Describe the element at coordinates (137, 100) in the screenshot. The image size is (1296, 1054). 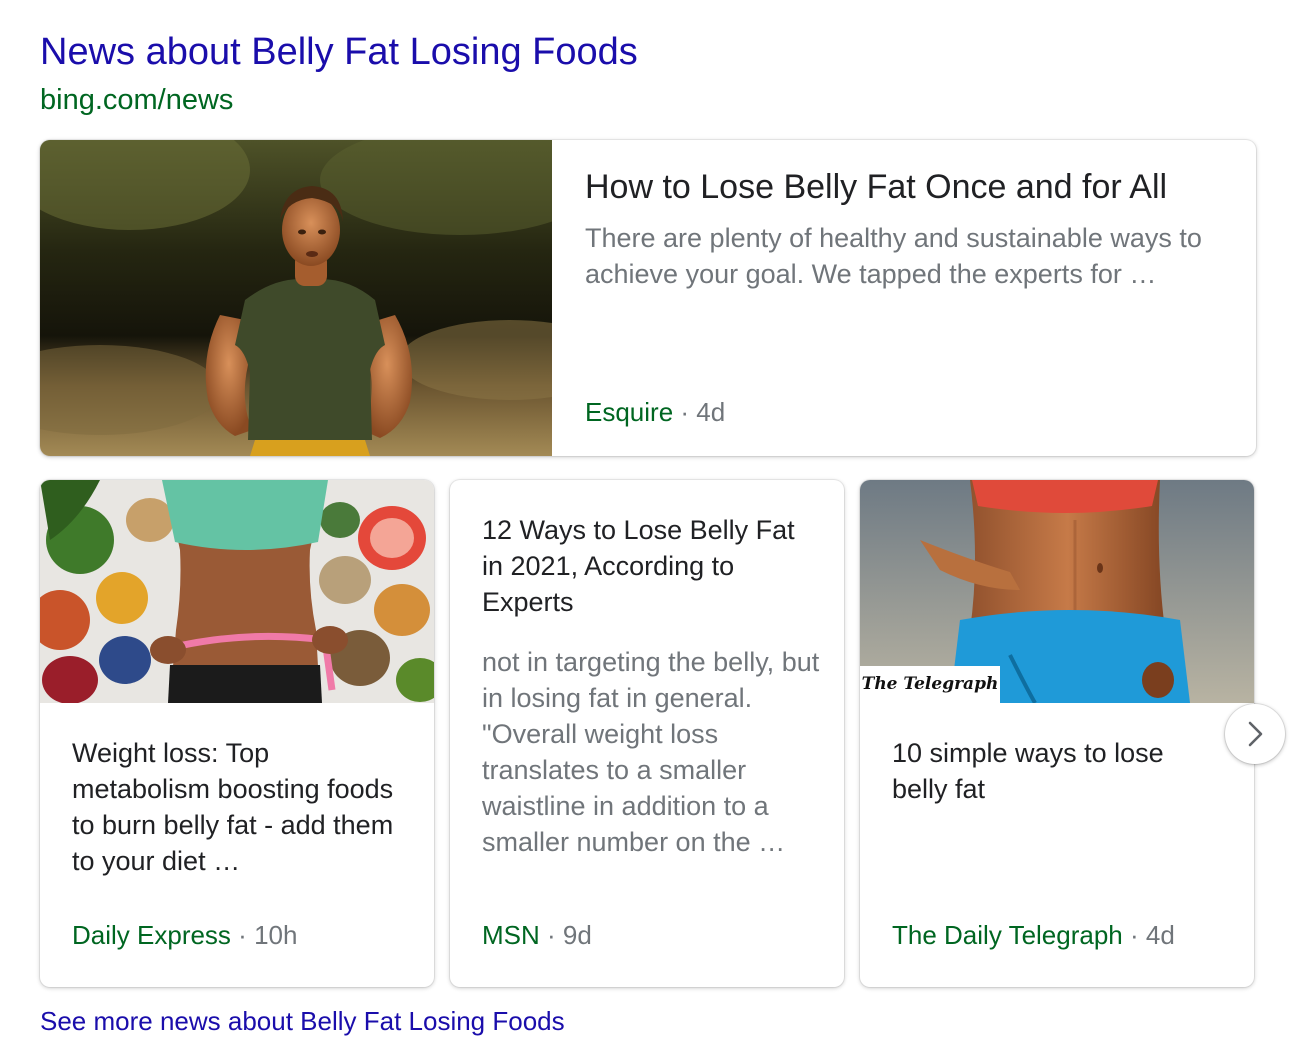
I see `source-url: bing.com/news` at that location.